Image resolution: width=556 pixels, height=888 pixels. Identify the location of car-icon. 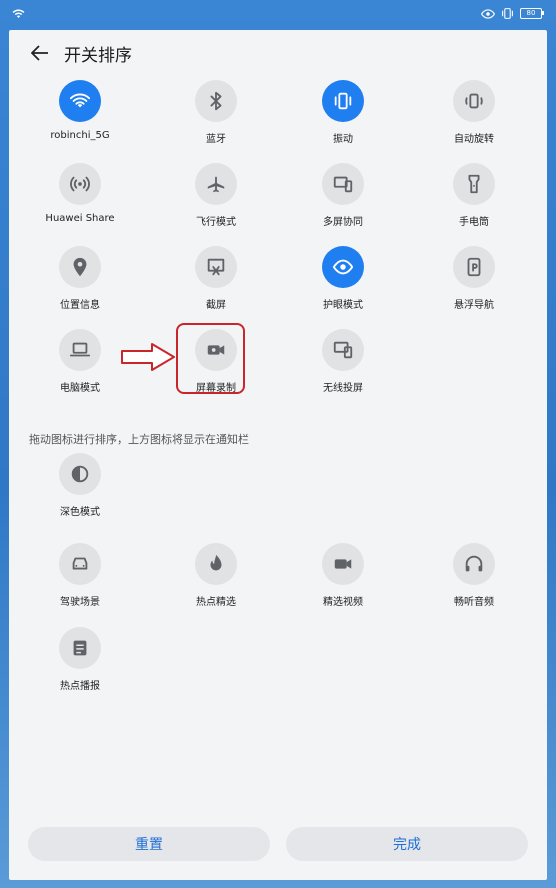
(80, 564).